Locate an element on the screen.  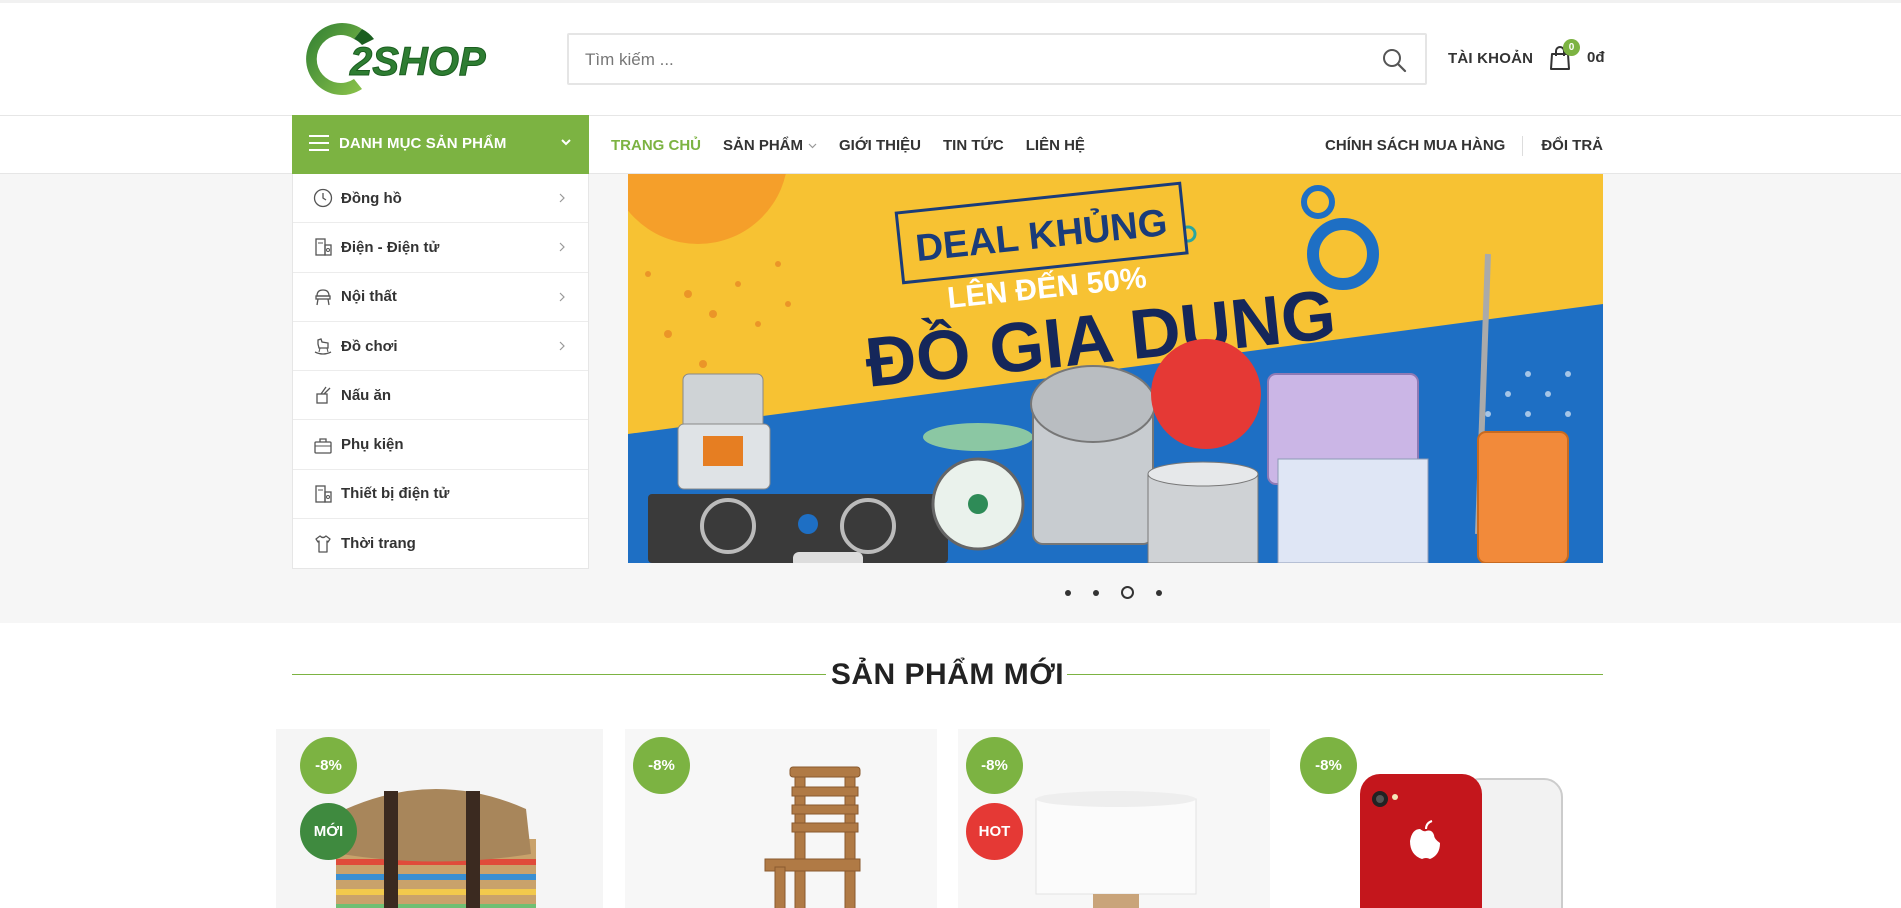
svg-text: 2SHOP is located at coordinates (417, 62).